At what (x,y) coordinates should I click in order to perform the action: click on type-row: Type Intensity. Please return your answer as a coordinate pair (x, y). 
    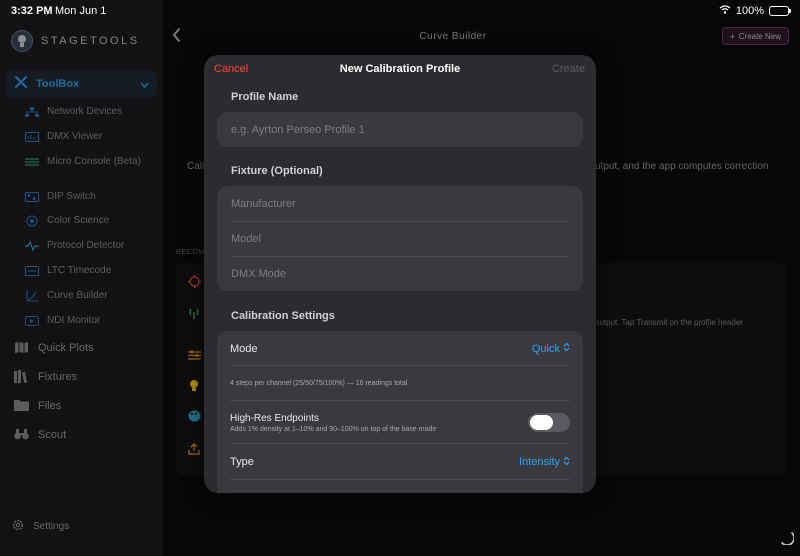
    Looking at the image, I should click on (400, 462).